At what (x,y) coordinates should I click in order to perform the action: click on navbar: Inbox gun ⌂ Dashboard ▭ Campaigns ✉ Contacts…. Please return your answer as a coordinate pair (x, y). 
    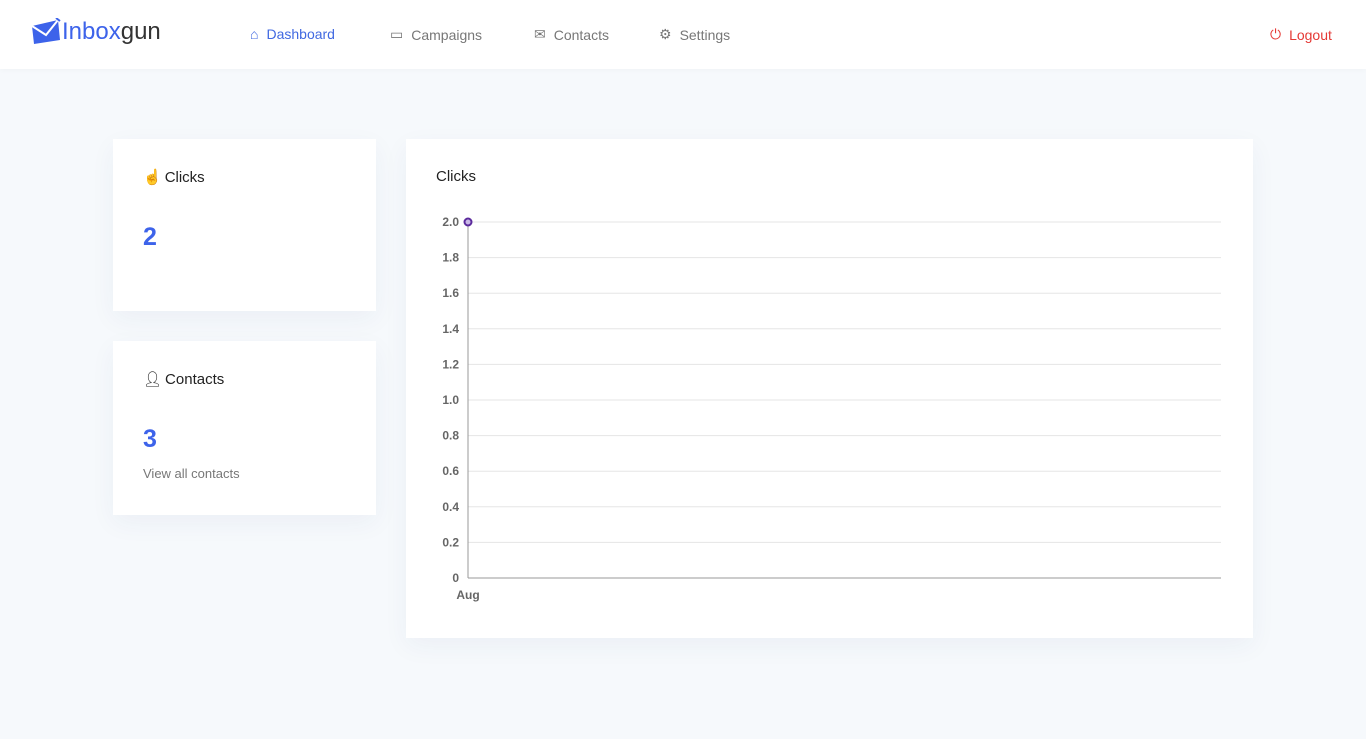
    Looking at the image, I should click on (683, 34).